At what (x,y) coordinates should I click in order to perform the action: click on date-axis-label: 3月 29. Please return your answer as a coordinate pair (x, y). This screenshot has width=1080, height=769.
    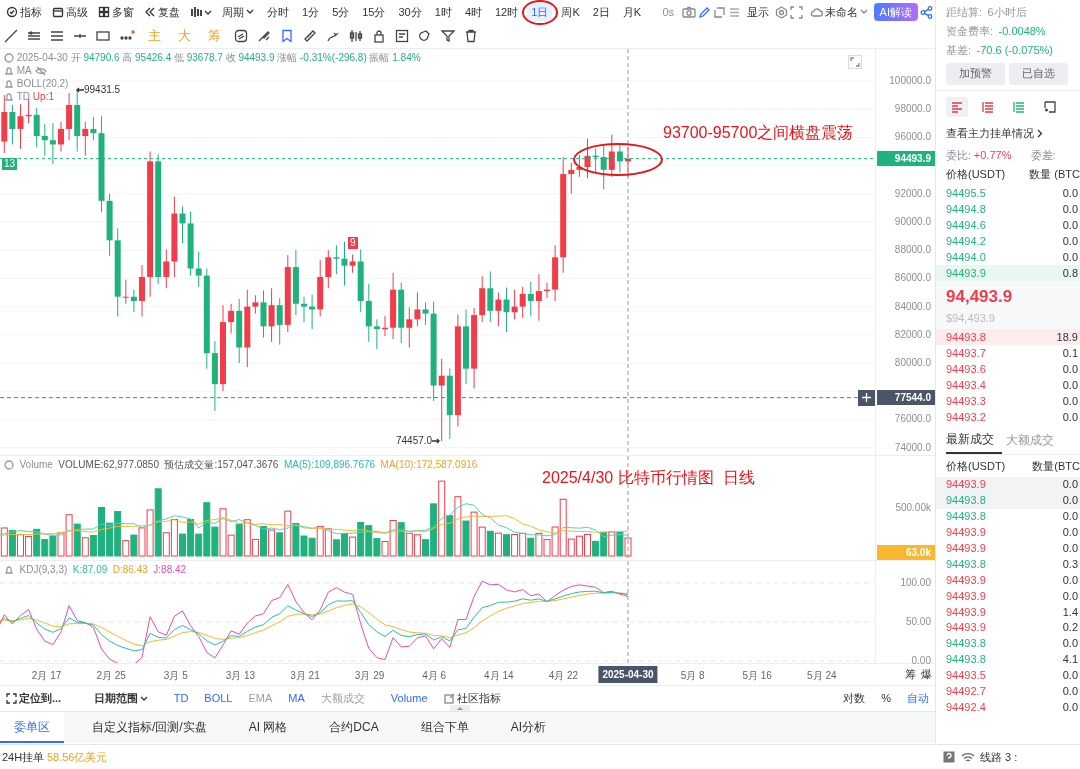
    Looking at the image, I should click on (369, 676).